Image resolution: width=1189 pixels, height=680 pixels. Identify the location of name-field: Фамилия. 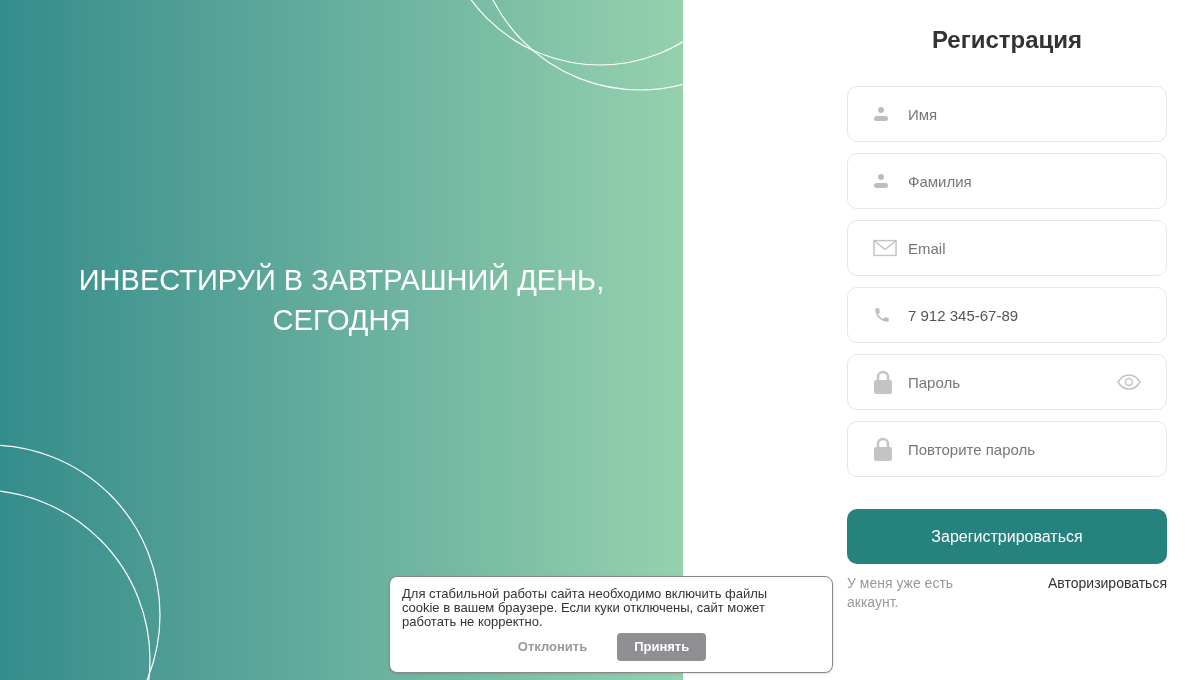
(1007, 181).